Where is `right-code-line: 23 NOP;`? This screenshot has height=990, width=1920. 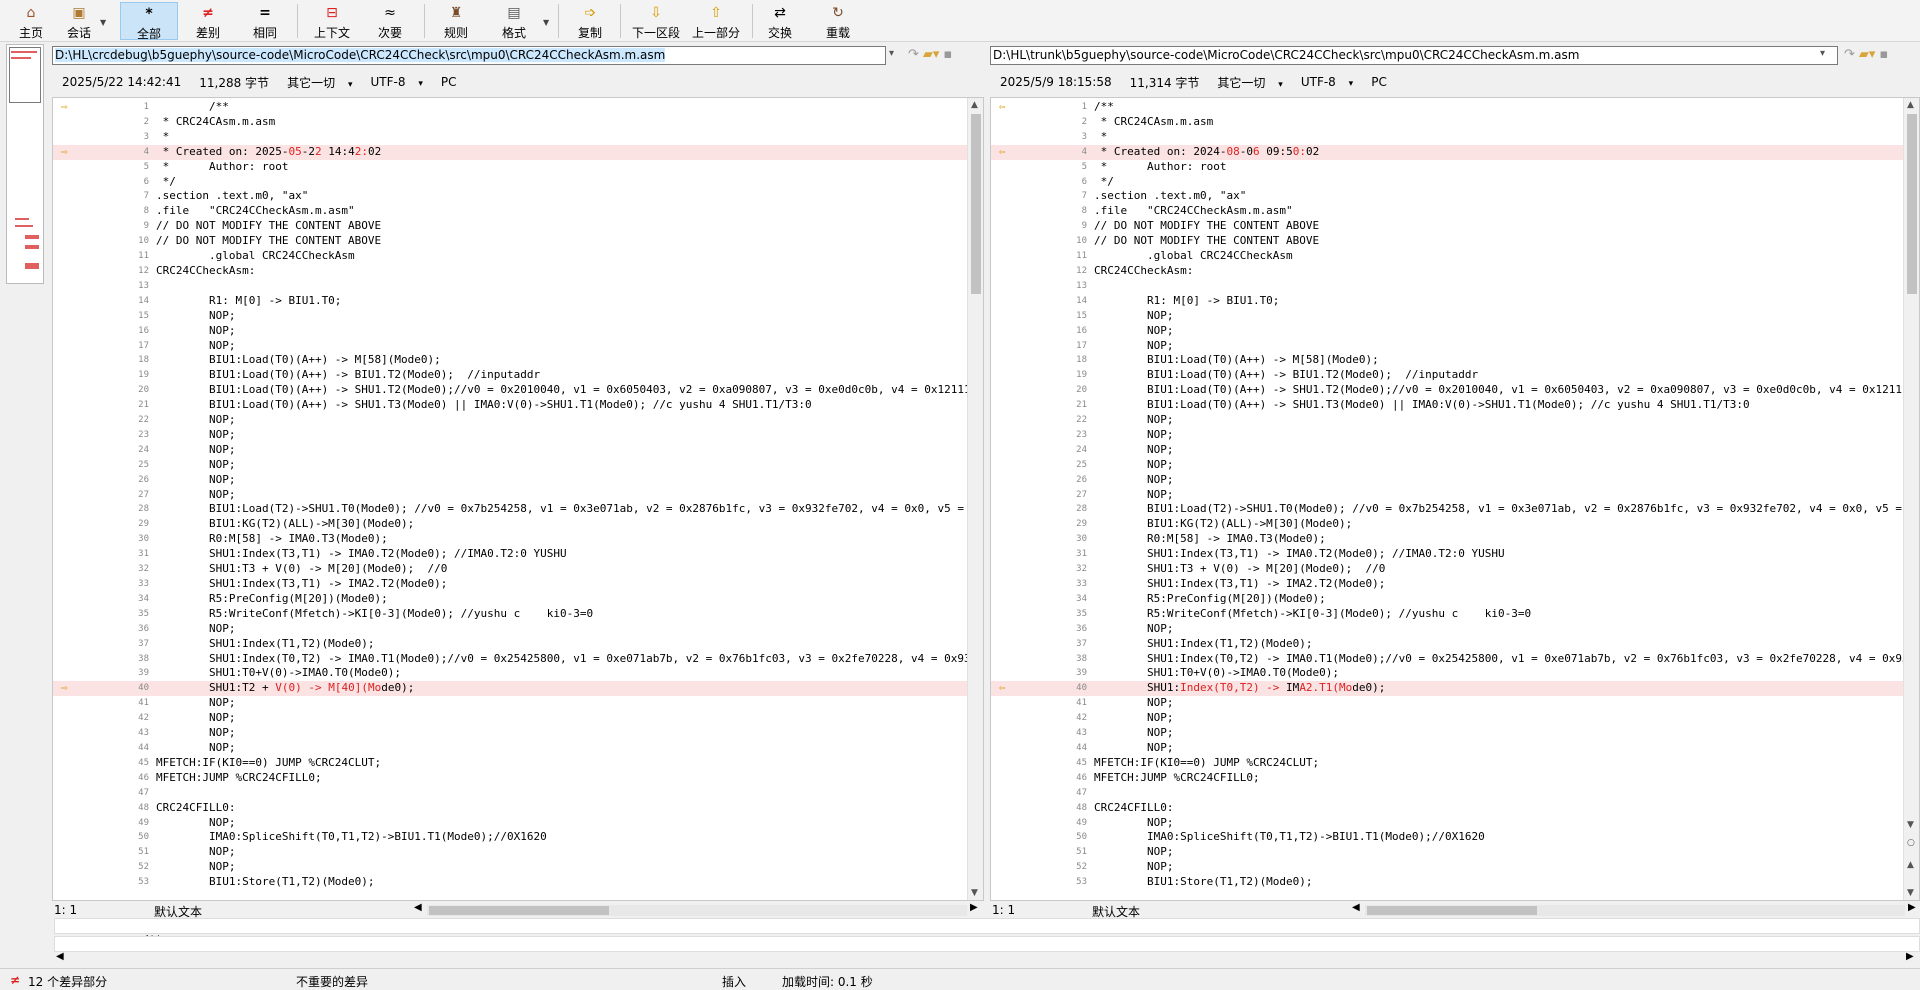 right-code-line: 23 NOP; is located at coordinates (1447, 435).